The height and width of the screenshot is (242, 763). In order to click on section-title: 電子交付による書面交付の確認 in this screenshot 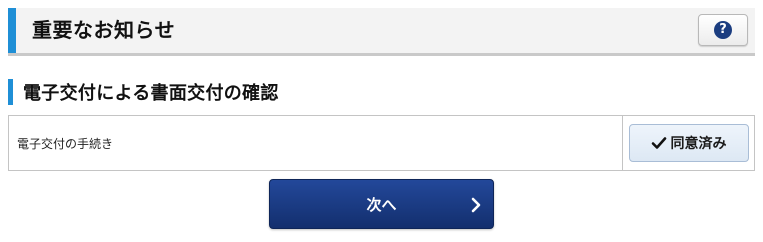, I will do `click(151, 93)`.